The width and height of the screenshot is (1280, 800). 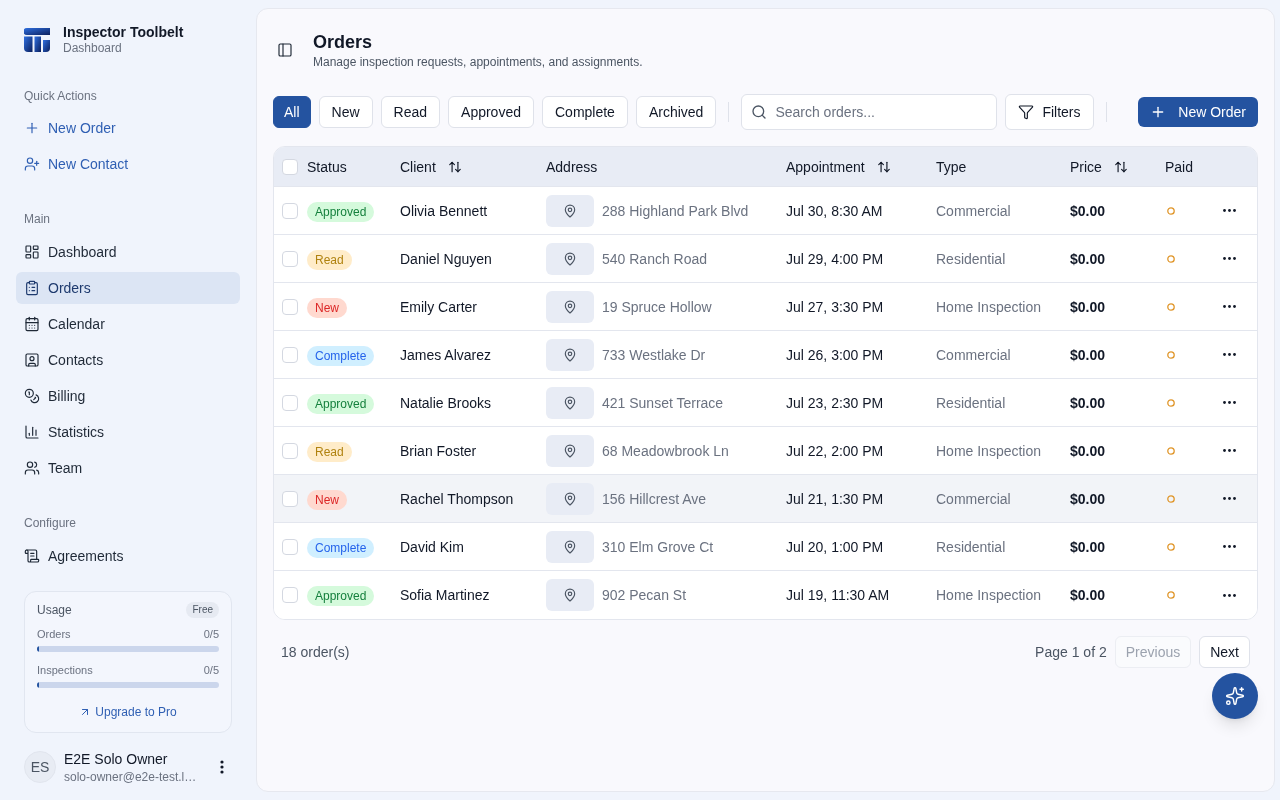 I want to click on client-name: James Alvarez, so click(x=446, y=354).